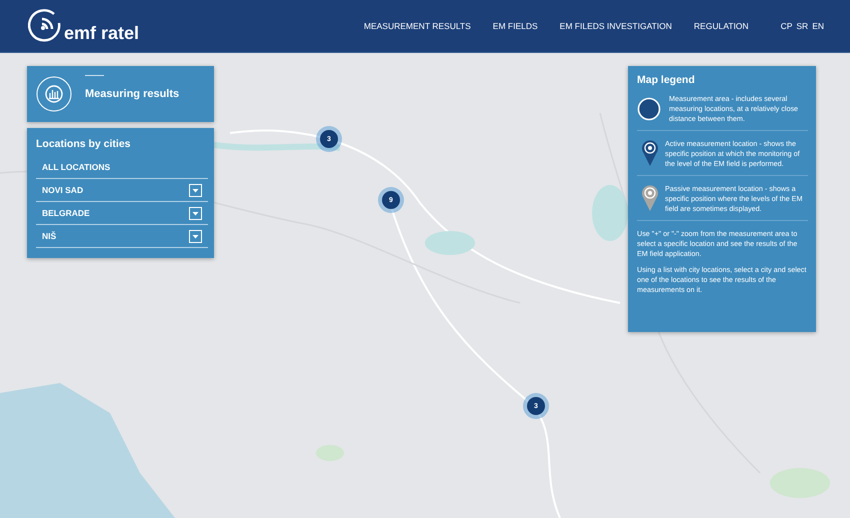 Image resolution: width=850 pixels, height=518 pixels. Describe the element at coordinates (417, 26) in the screenshot. I see `nav-link: MEASUREMENT RESULTS` at that location.